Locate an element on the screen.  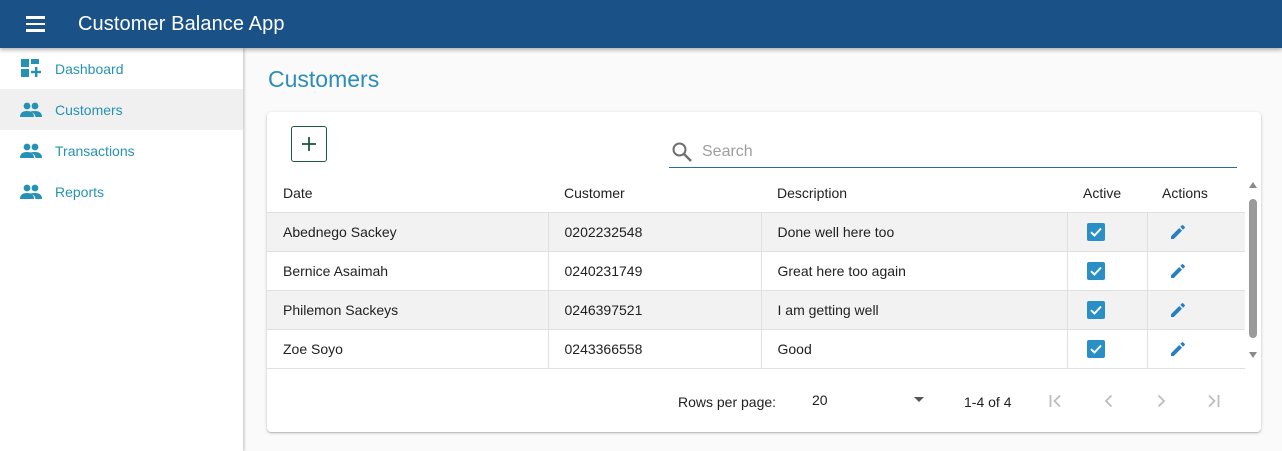
scroll-down-arrow-icon is located at coordinates (1253, 355).